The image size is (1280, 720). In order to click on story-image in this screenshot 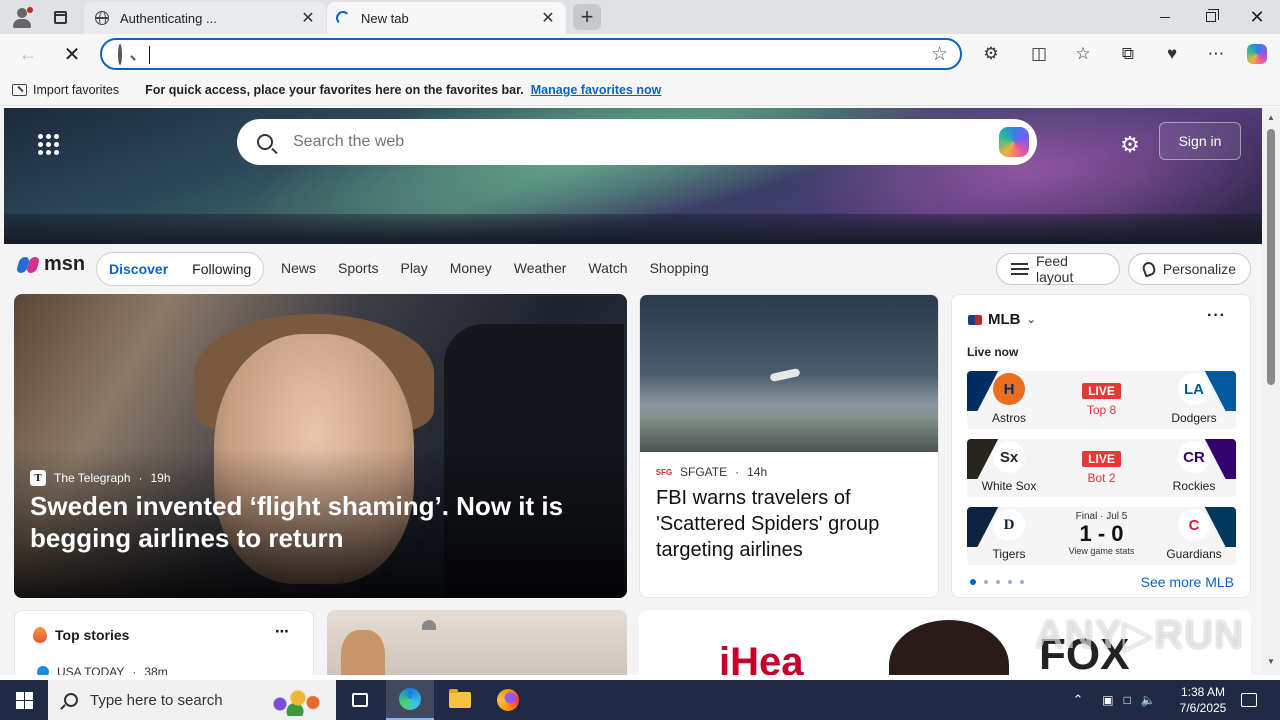, I will do `click(789, 373)`.